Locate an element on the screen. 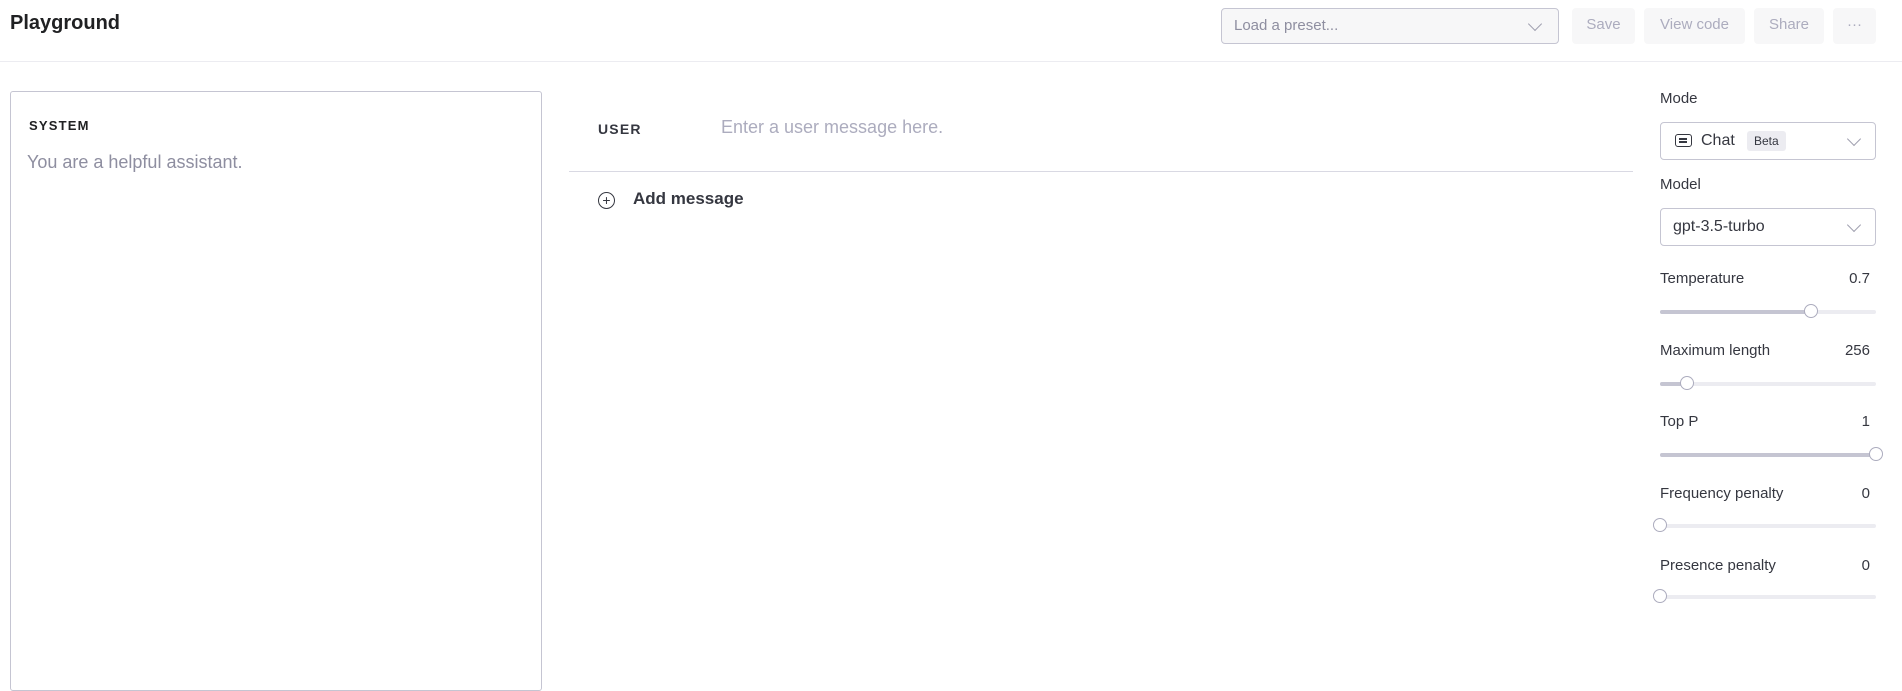 The height and width of the screenshot is (691, 1902). model-value: gpt-3.5-turbo is located at coordinates (1719, 226).